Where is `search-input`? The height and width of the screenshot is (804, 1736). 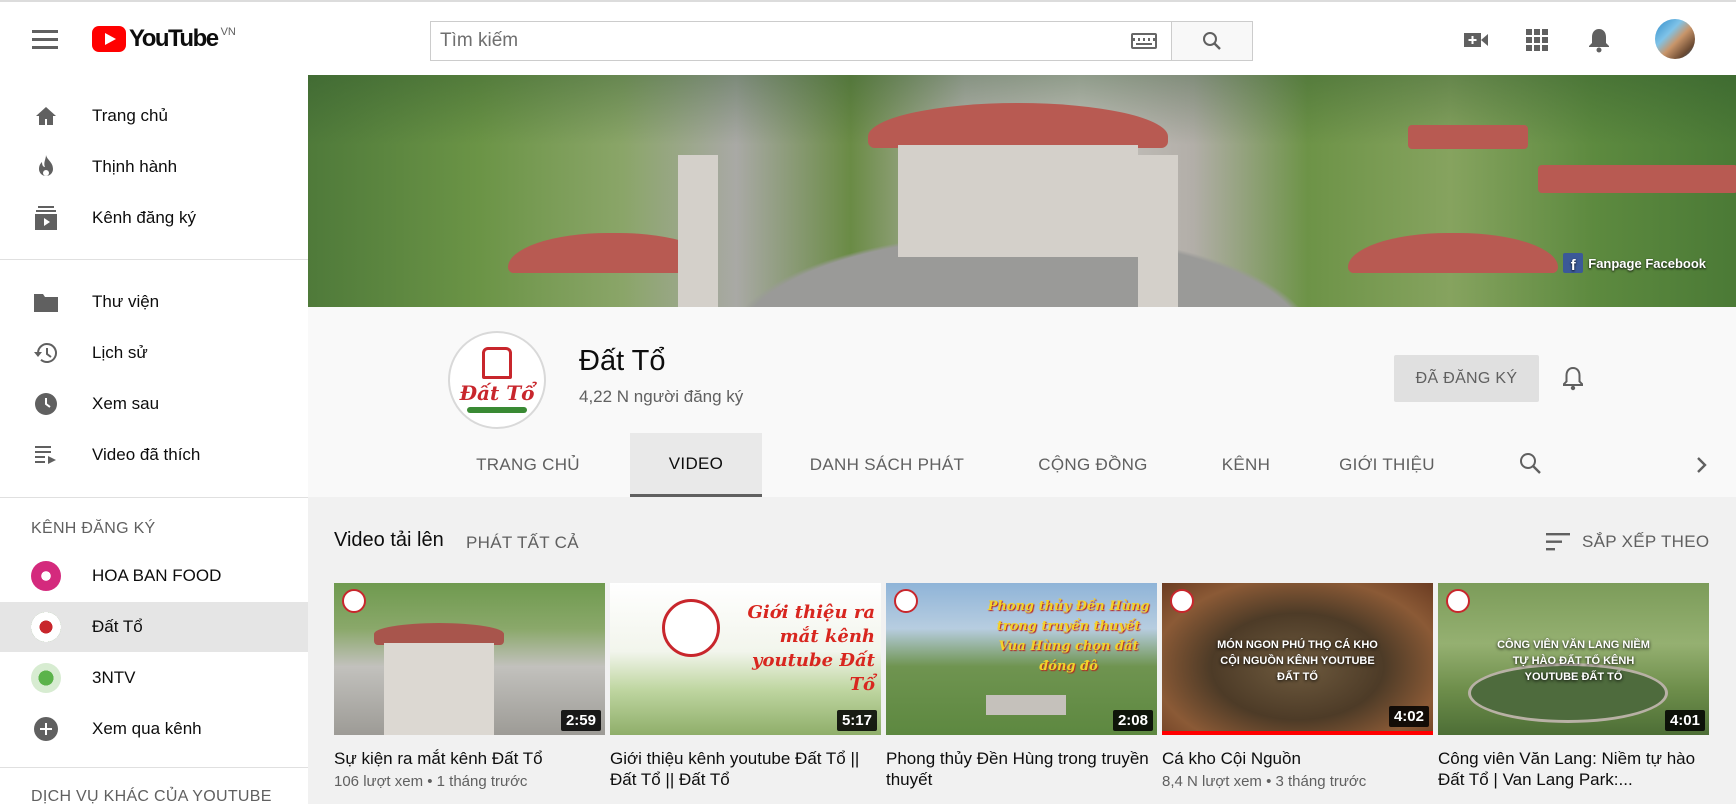
search-input is located at coordinates (781, 41).